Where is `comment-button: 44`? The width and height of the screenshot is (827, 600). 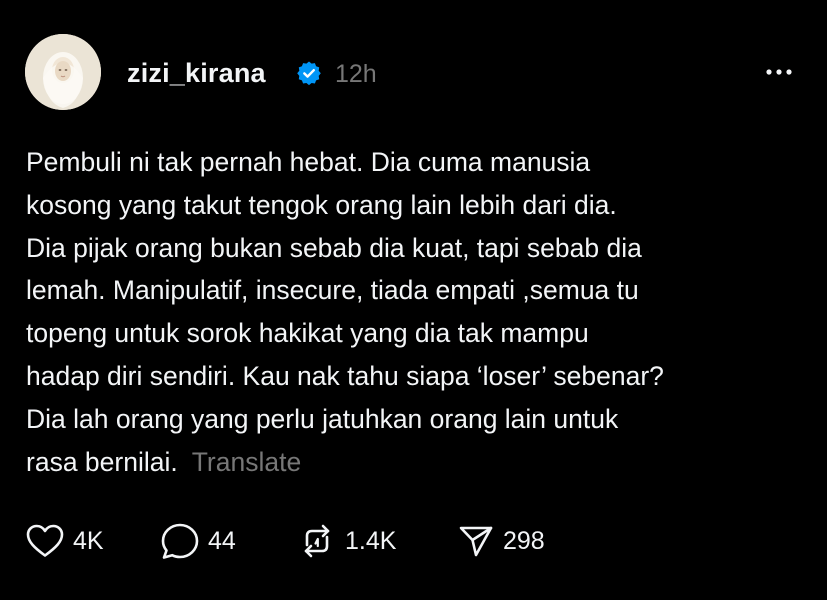
comment-button: 44 is located at coordinates (198, 541).